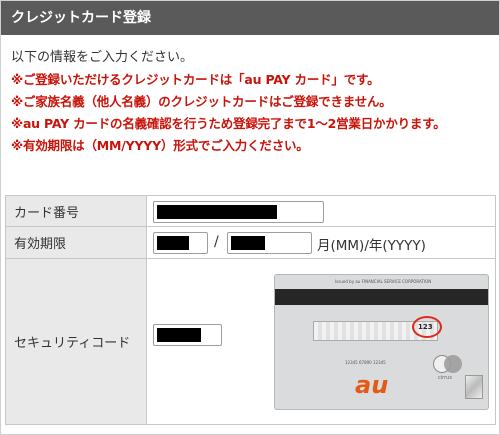 The width and height of the screenshot is (500, 435). Describe the element at coordinates (195, 79) in the screenshot. I see `warning-text: ※ご登録いただけるクレジットカードは「au PAY カード」です。` at that location.